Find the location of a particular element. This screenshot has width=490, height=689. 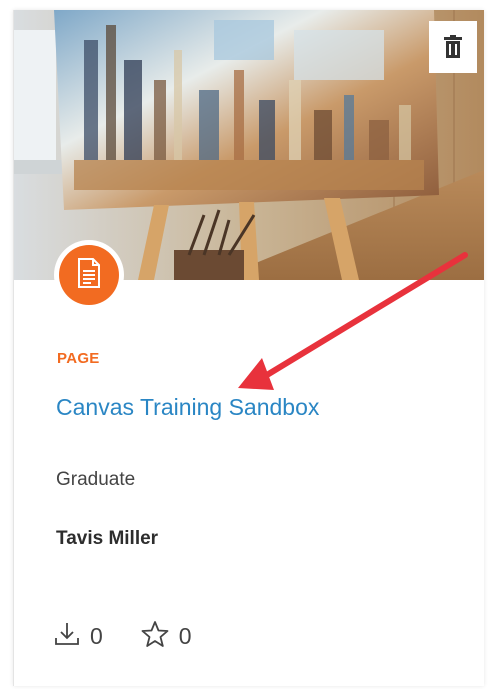

downloads-count: 0 is located at coordinates (96, 636).